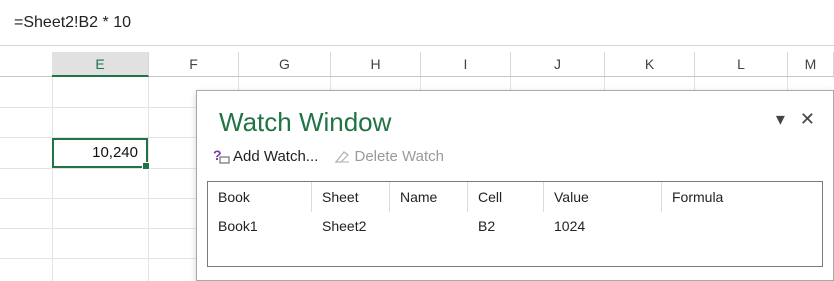 The height and width of the screenshot is (281, 834). I want to click on cell-value: 10,240, so click(115, 152).